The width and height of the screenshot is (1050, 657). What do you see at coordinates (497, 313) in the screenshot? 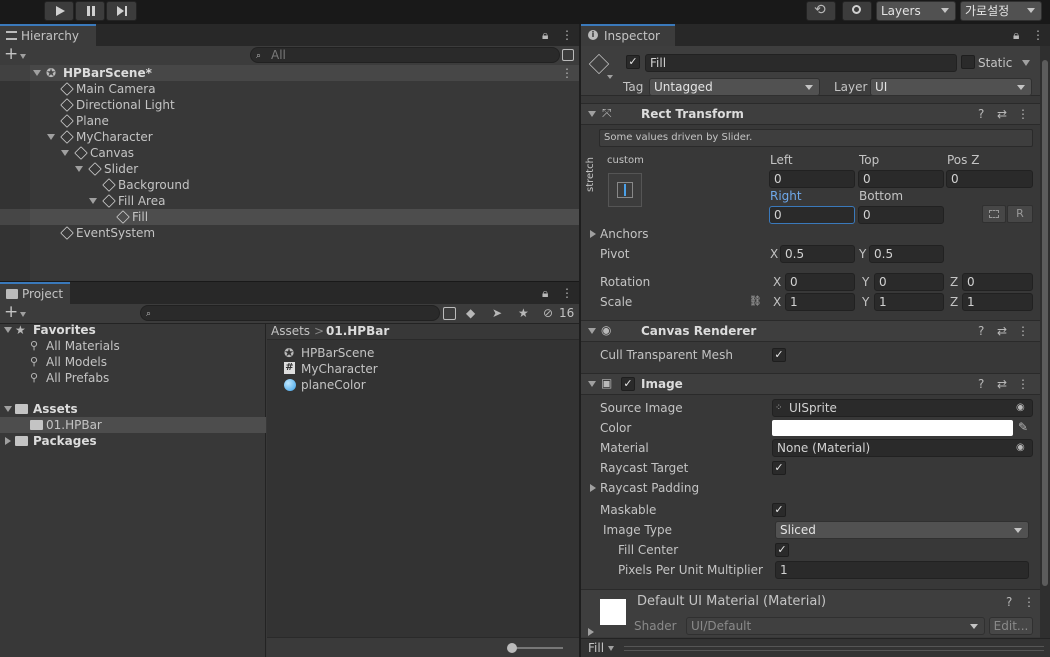
I see `label-icon: ➤` at bounding box center [497, 313].